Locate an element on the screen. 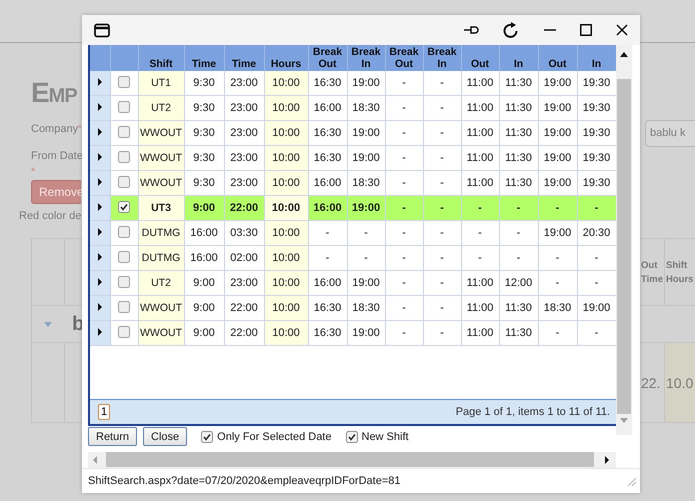  table-row: WWOUT 9:00 22:00 10:00 16:30 19:00 - - 11:00 11:30 - - is located at coordinates (353, 333).